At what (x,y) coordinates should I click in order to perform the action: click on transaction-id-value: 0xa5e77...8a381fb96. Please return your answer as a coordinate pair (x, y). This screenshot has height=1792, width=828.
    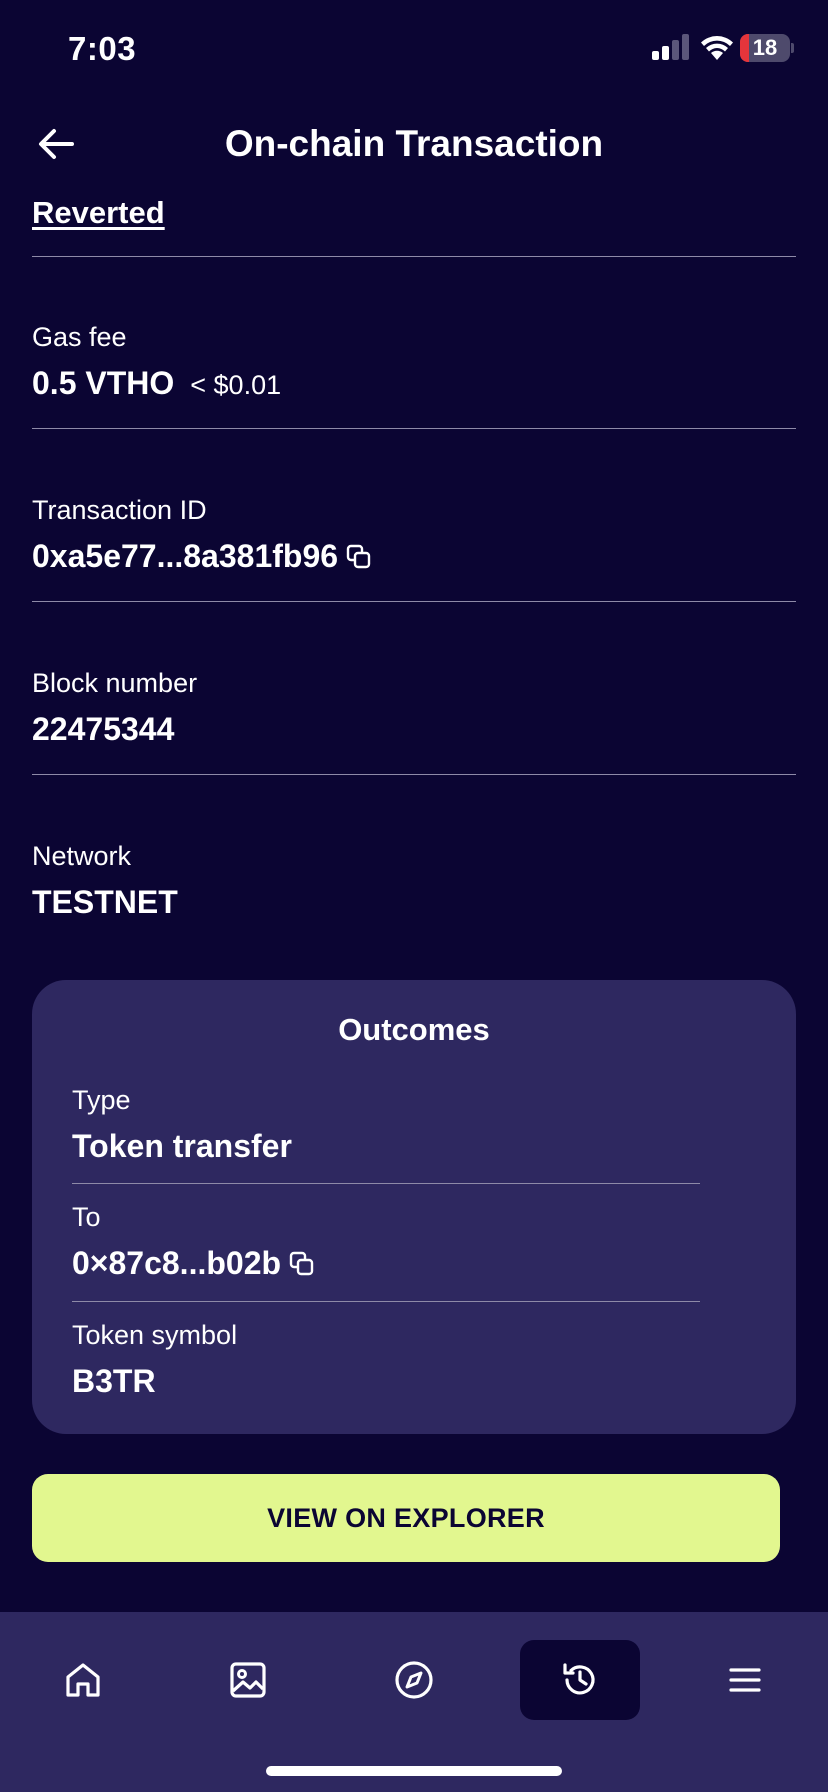
    Looking at the image, I should click on (202, 556).